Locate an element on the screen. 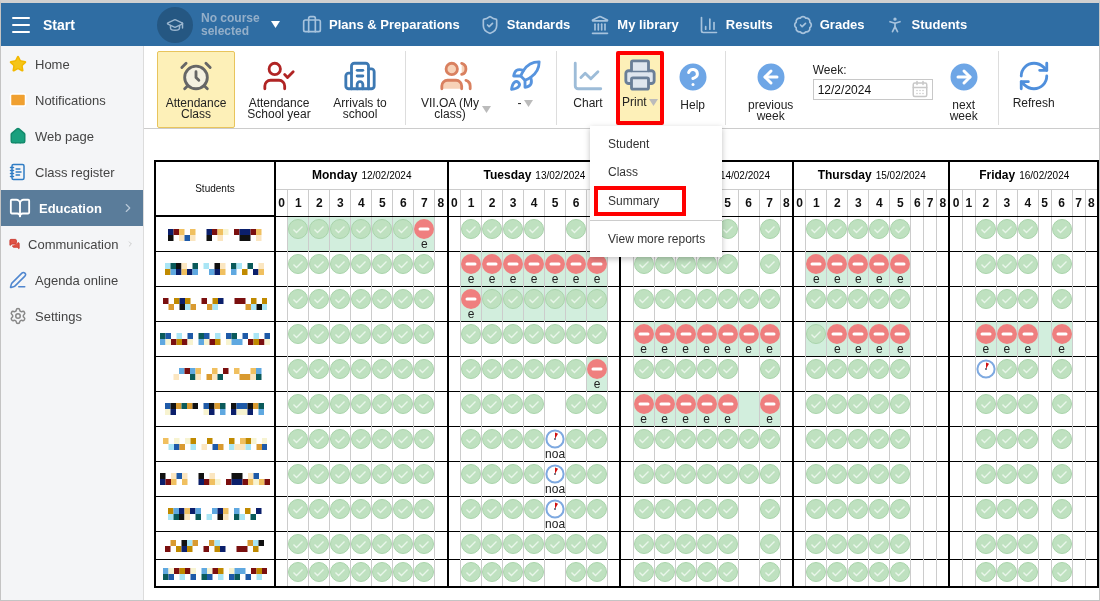 This screenshot has width=1100, height=601. sidebar-item: Class register is located at coordinates (72, 172).